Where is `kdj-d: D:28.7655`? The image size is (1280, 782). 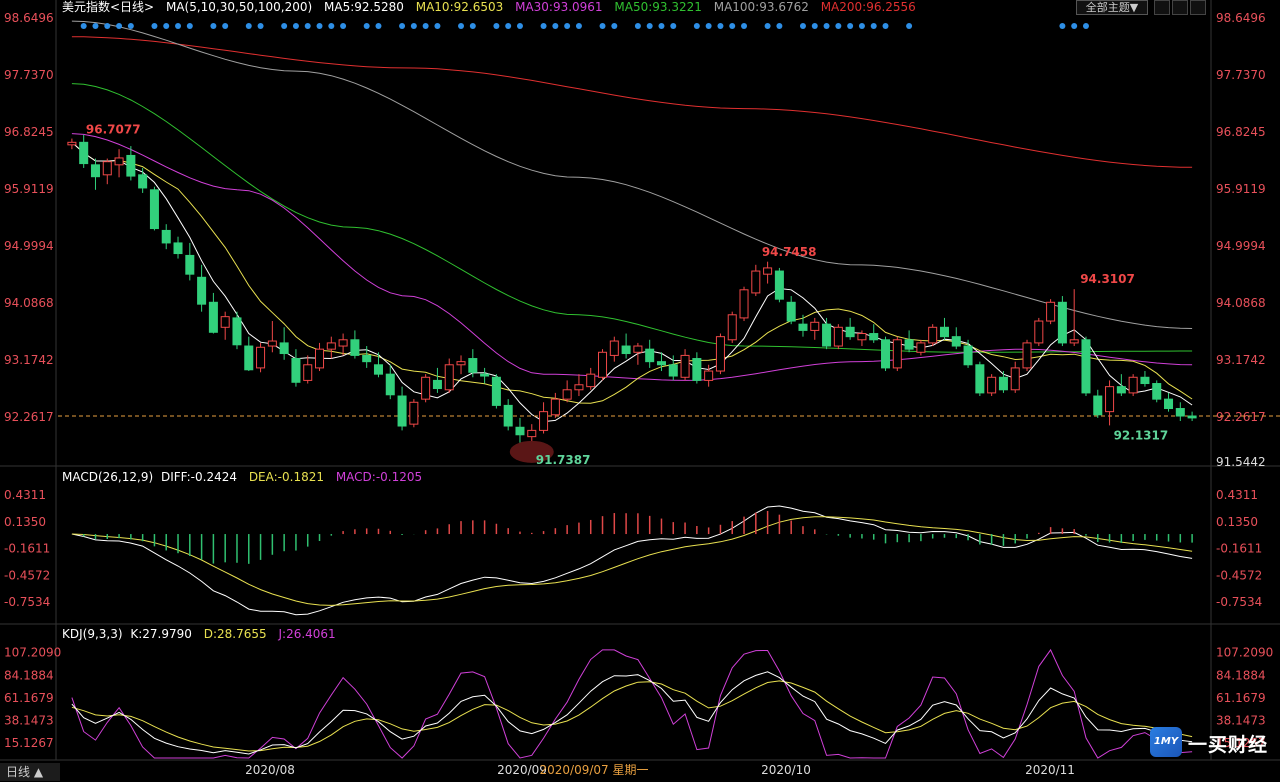 kdj-d: D:28.7655 is located at coordinates (235, 634).